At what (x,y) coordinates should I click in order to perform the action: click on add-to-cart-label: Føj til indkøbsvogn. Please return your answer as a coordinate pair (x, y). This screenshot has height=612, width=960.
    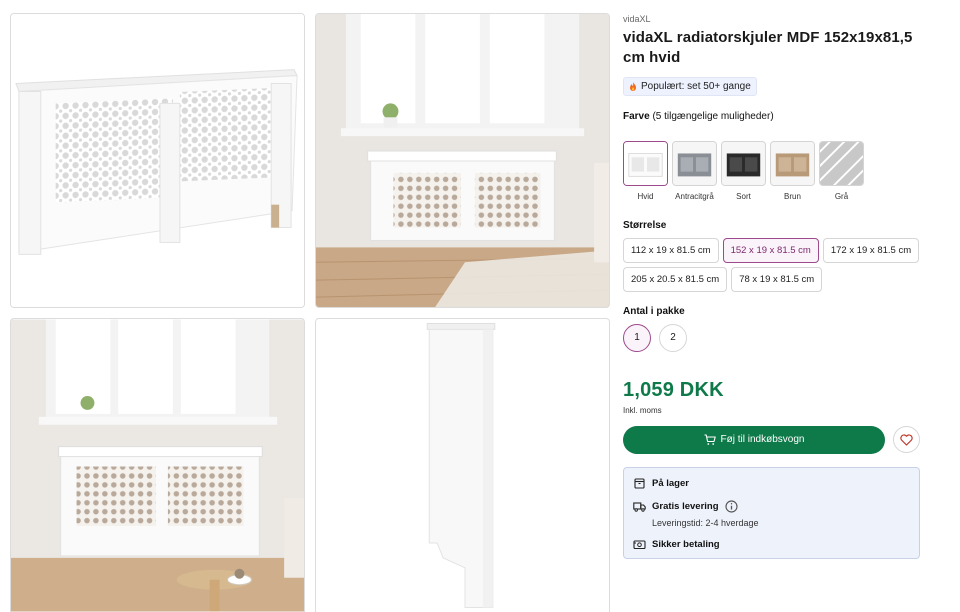
    Looking at the image, I should click on (762, 439).